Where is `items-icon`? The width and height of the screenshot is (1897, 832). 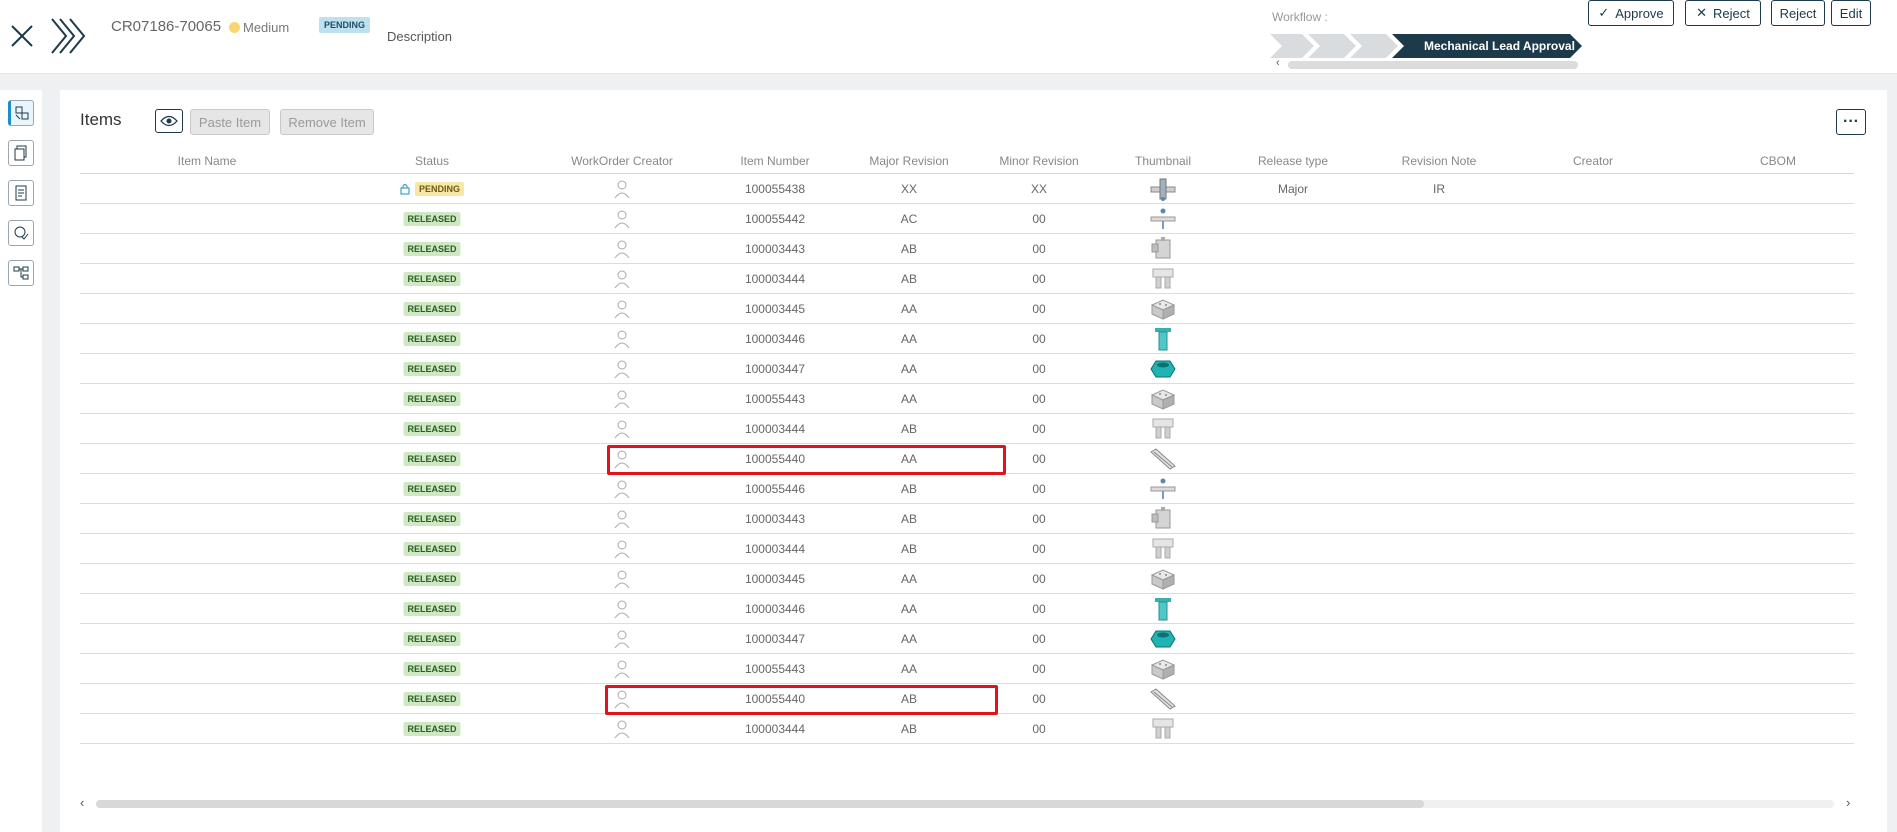 items-icon is located at coordinates (21, 113).